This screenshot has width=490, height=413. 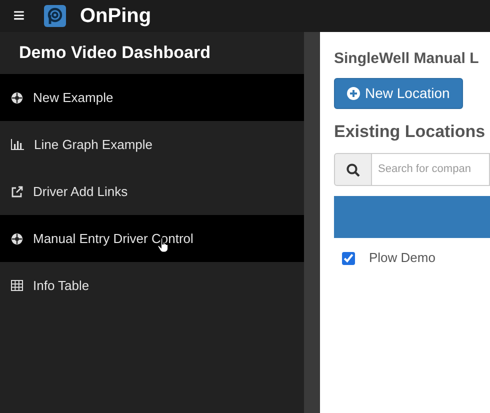 I want to click on row-checkbox, so click(x=348, y=258).